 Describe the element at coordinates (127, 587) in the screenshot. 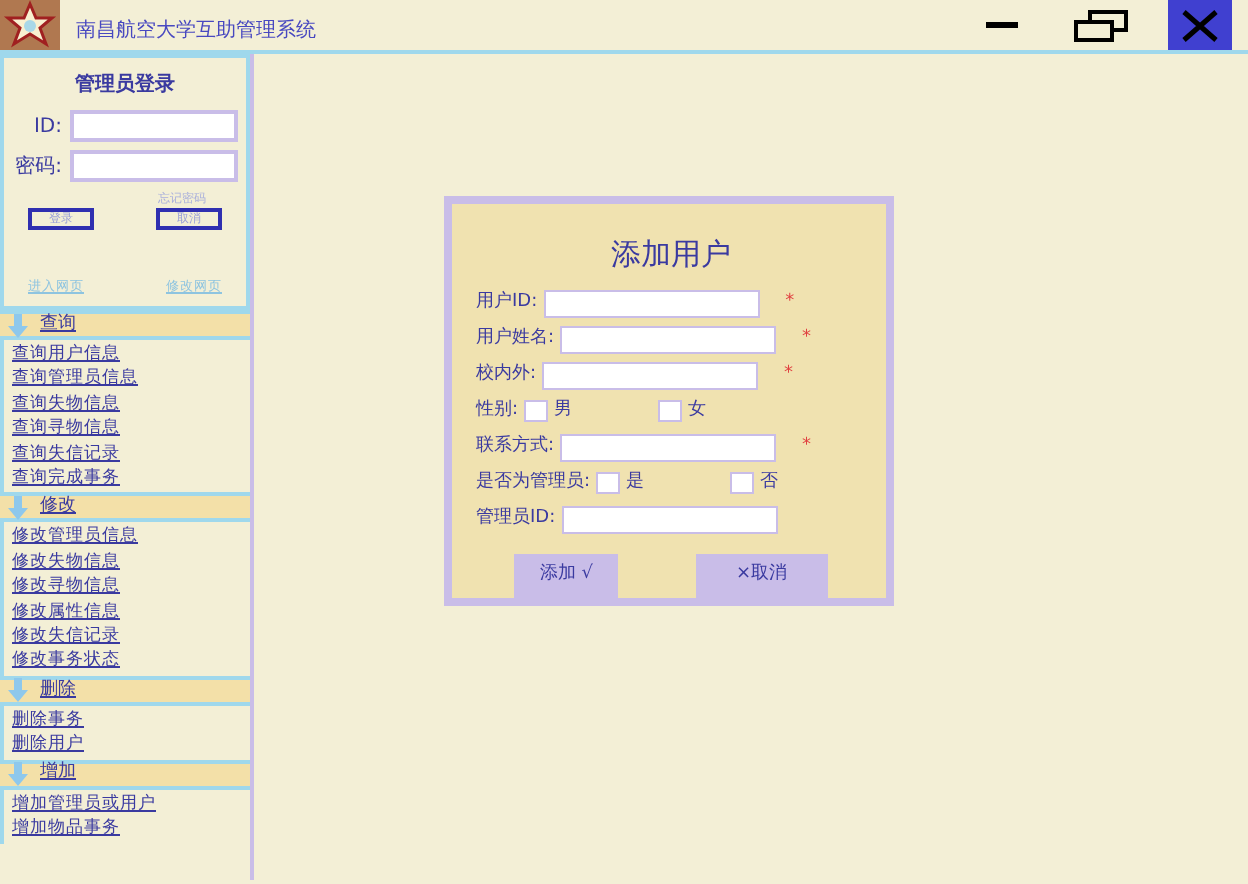

I see `sidebar-link: 修改寻物信息` at that location.